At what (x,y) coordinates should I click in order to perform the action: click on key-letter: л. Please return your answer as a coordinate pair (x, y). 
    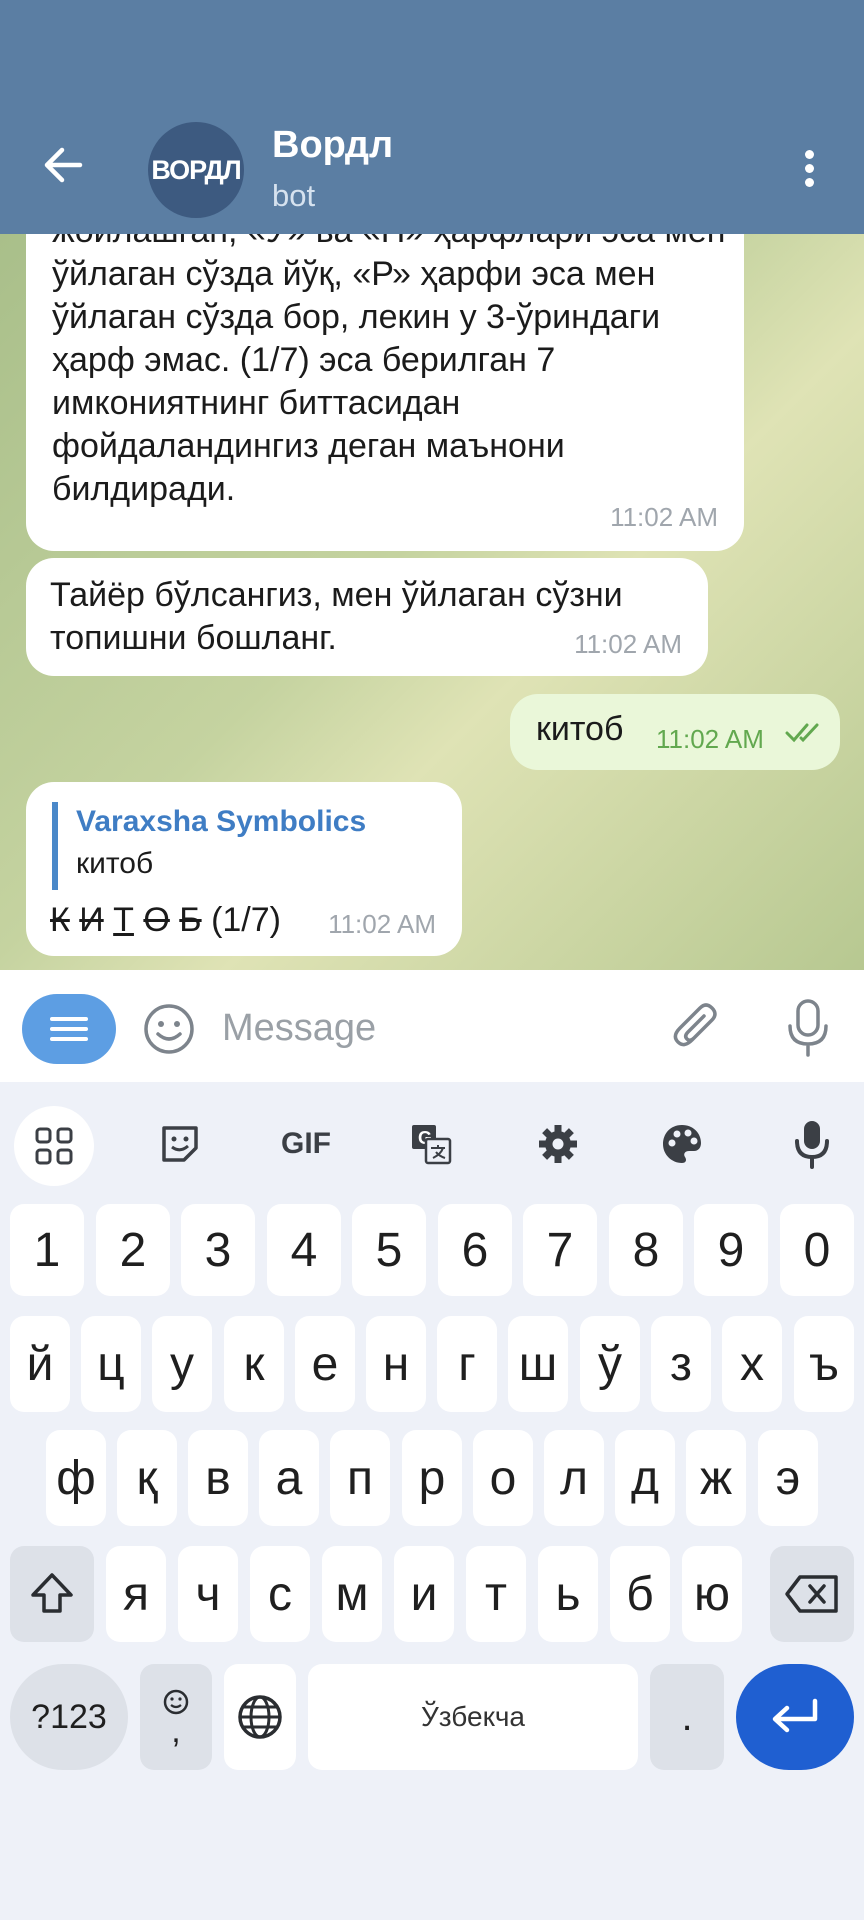
    Looking at the image, I should click on (574, 1478).